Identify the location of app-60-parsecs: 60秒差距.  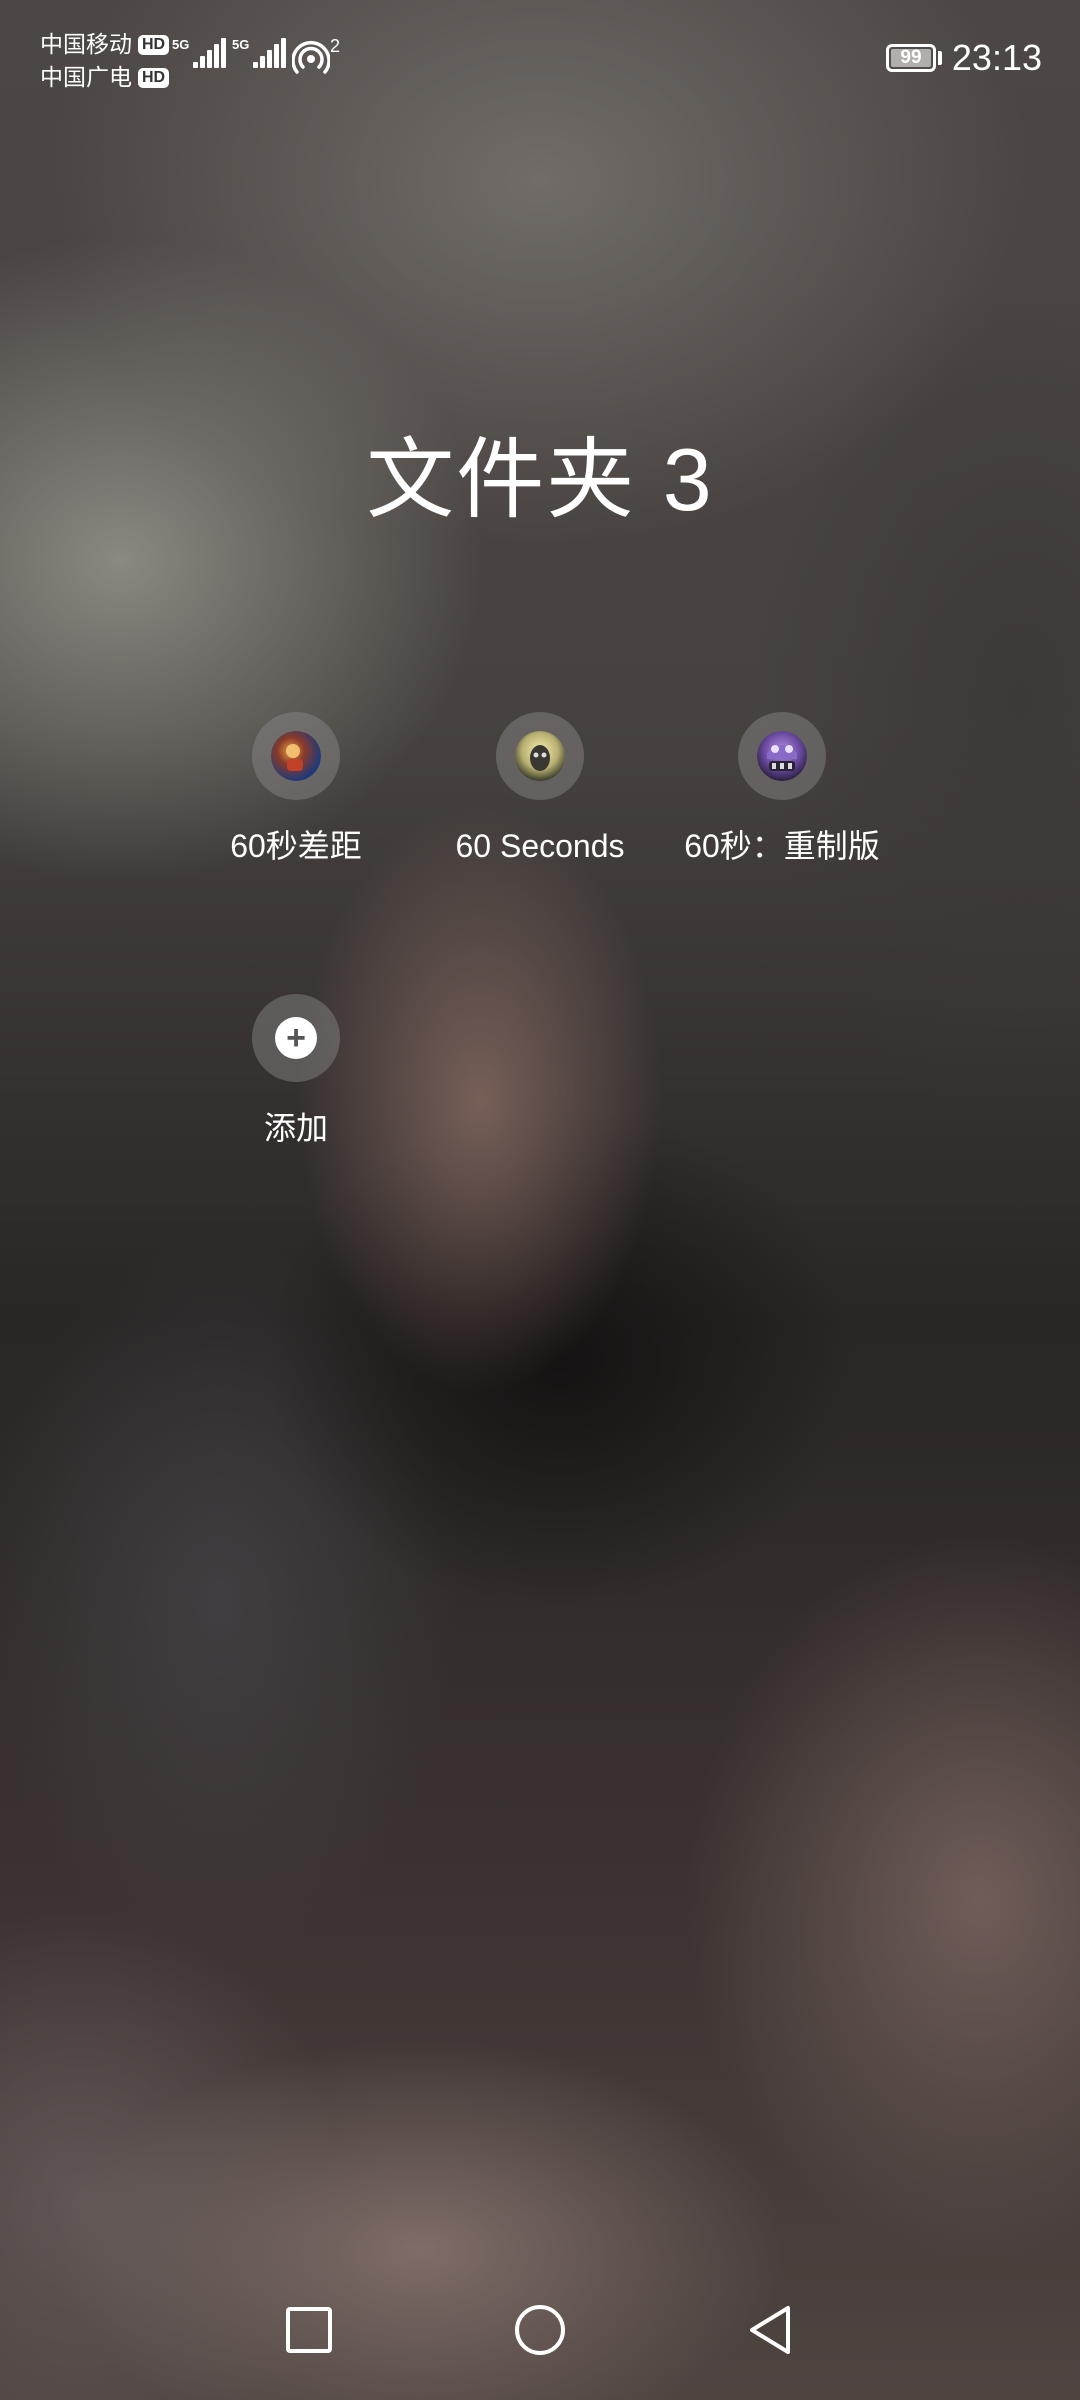
(296, 789).